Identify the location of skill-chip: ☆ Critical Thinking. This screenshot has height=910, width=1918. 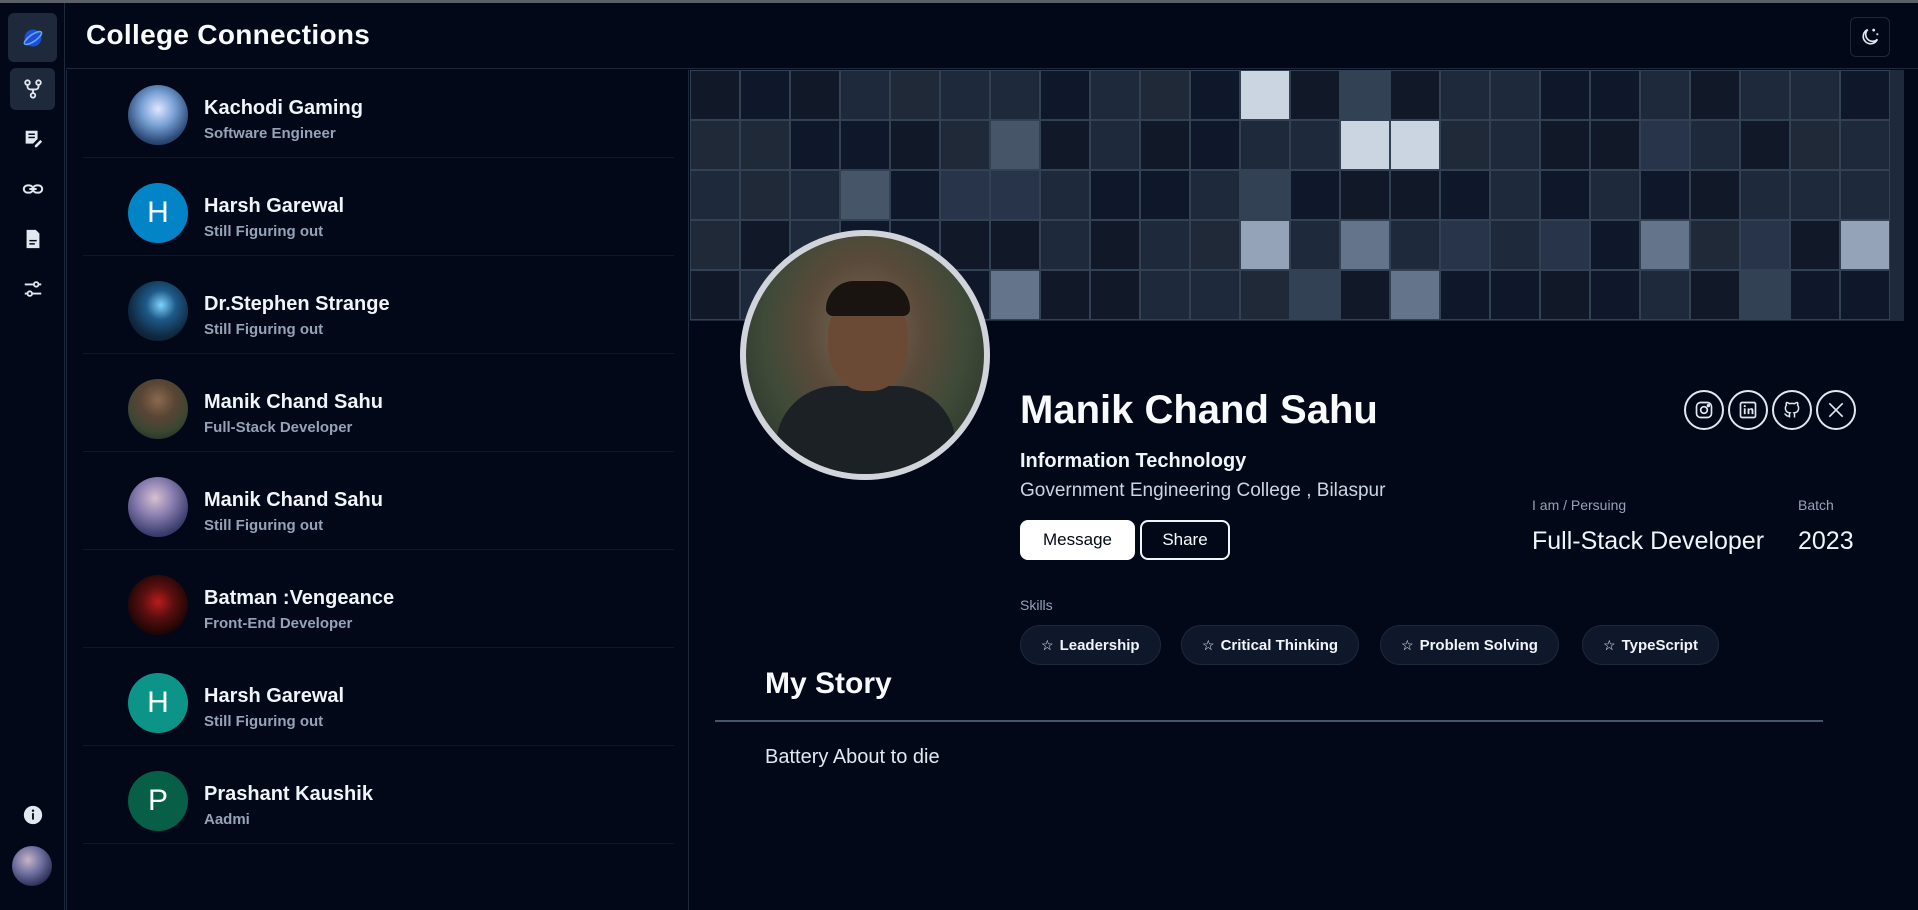
(1270, 645).